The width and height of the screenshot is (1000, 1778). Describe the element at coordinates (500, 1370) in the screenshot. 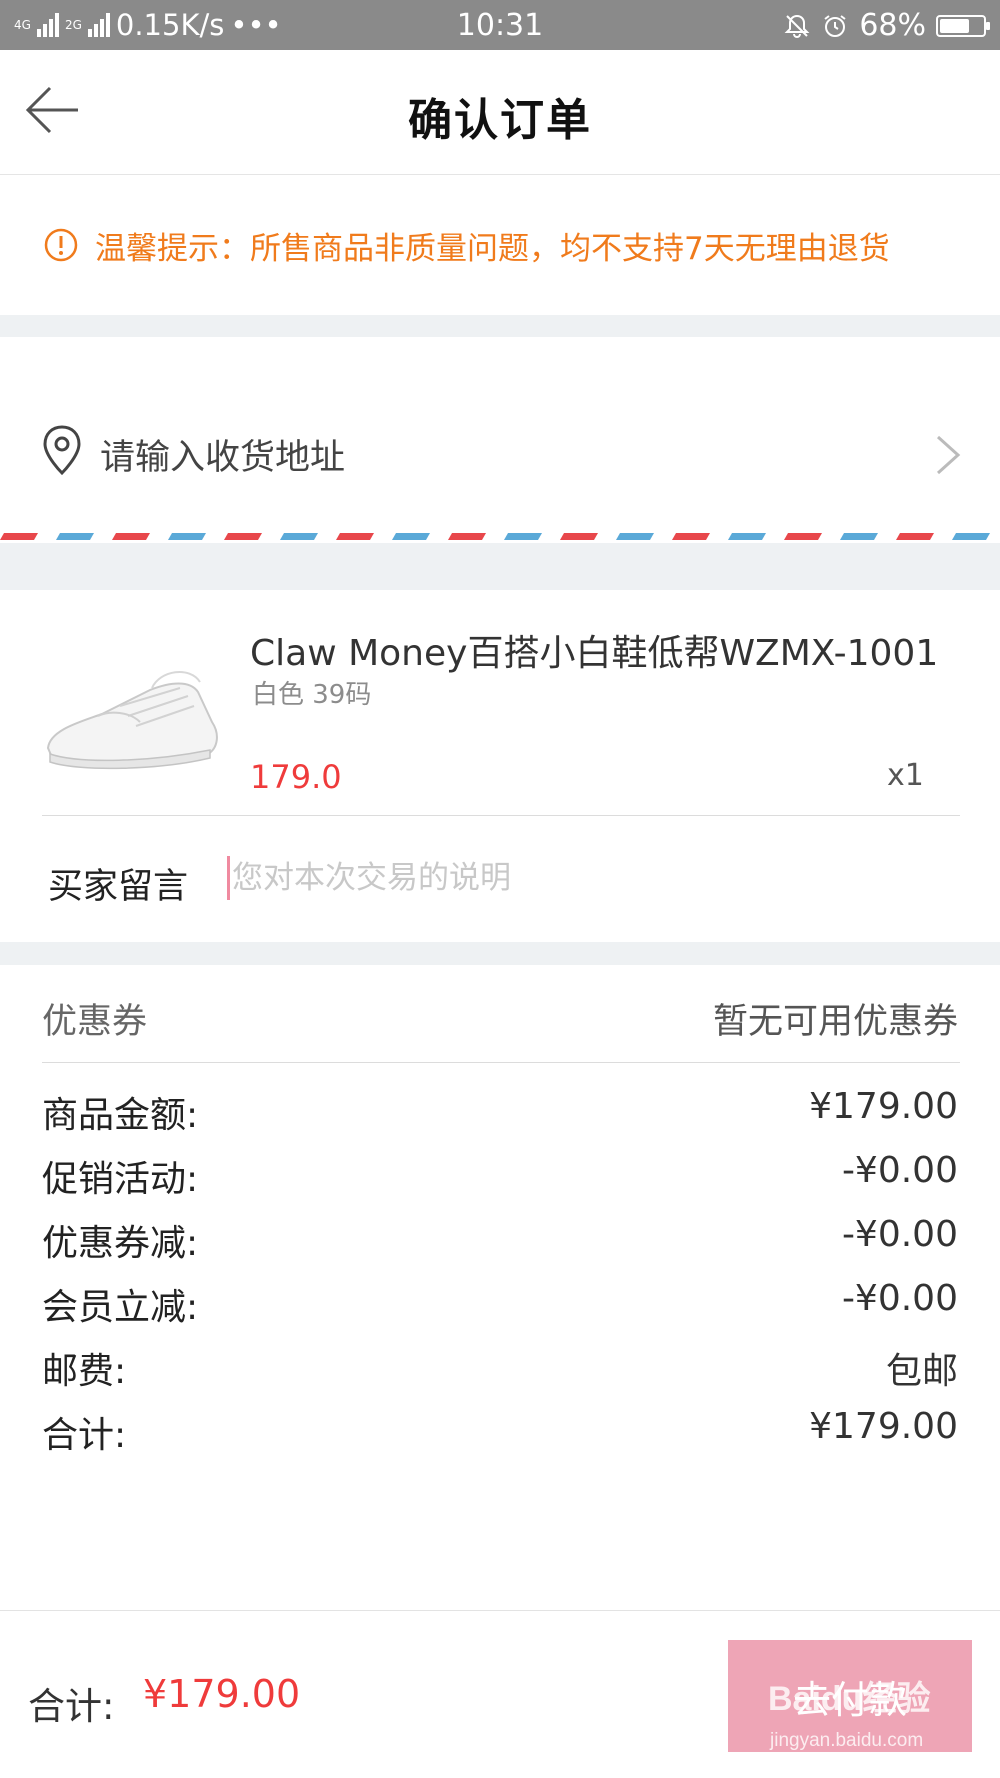

I see `summary-row-shipping: 邮费: 包邮` at that location.